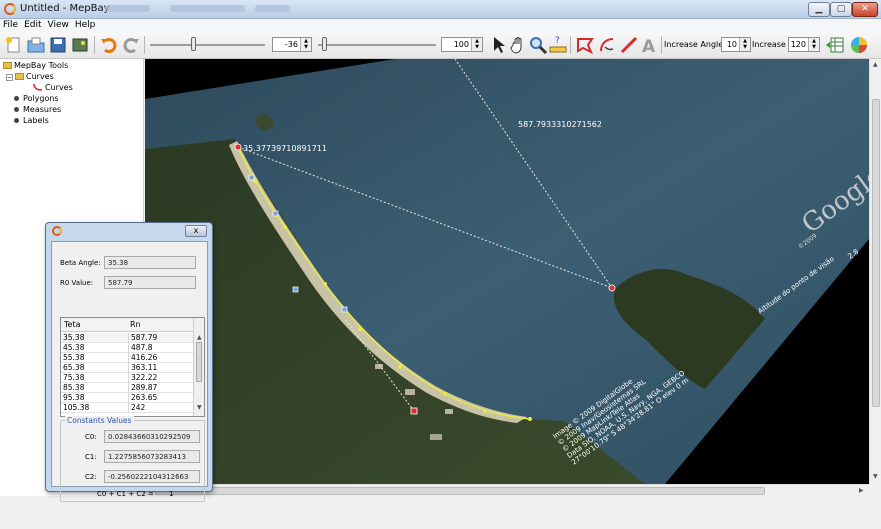  What do you see at coordinates (196, 231) in the screenshot?
I see `dialog-close-button: x` at bounding box center [196, 231].